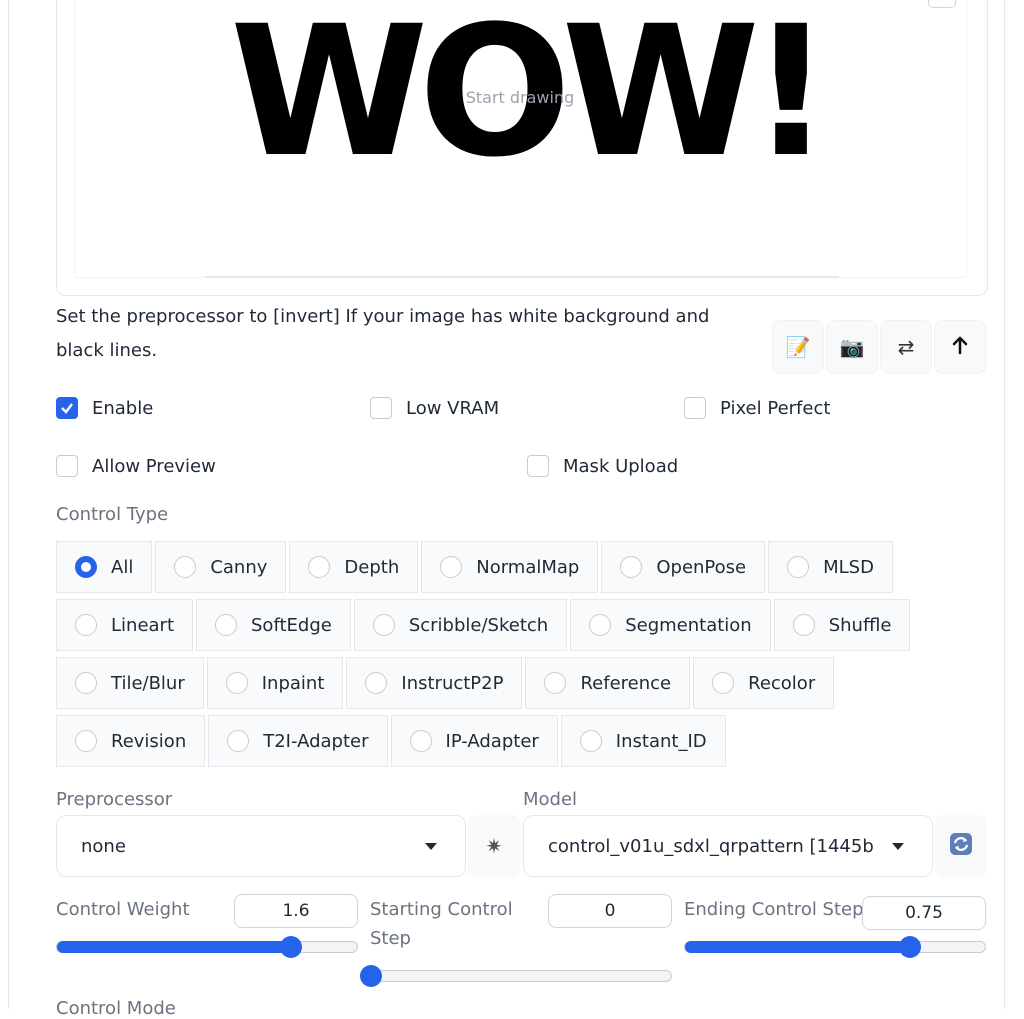 Image resolution: width=1024 pixels, height=1019 pixels. I want to click on enable-label: Enable, so click(123, 408).